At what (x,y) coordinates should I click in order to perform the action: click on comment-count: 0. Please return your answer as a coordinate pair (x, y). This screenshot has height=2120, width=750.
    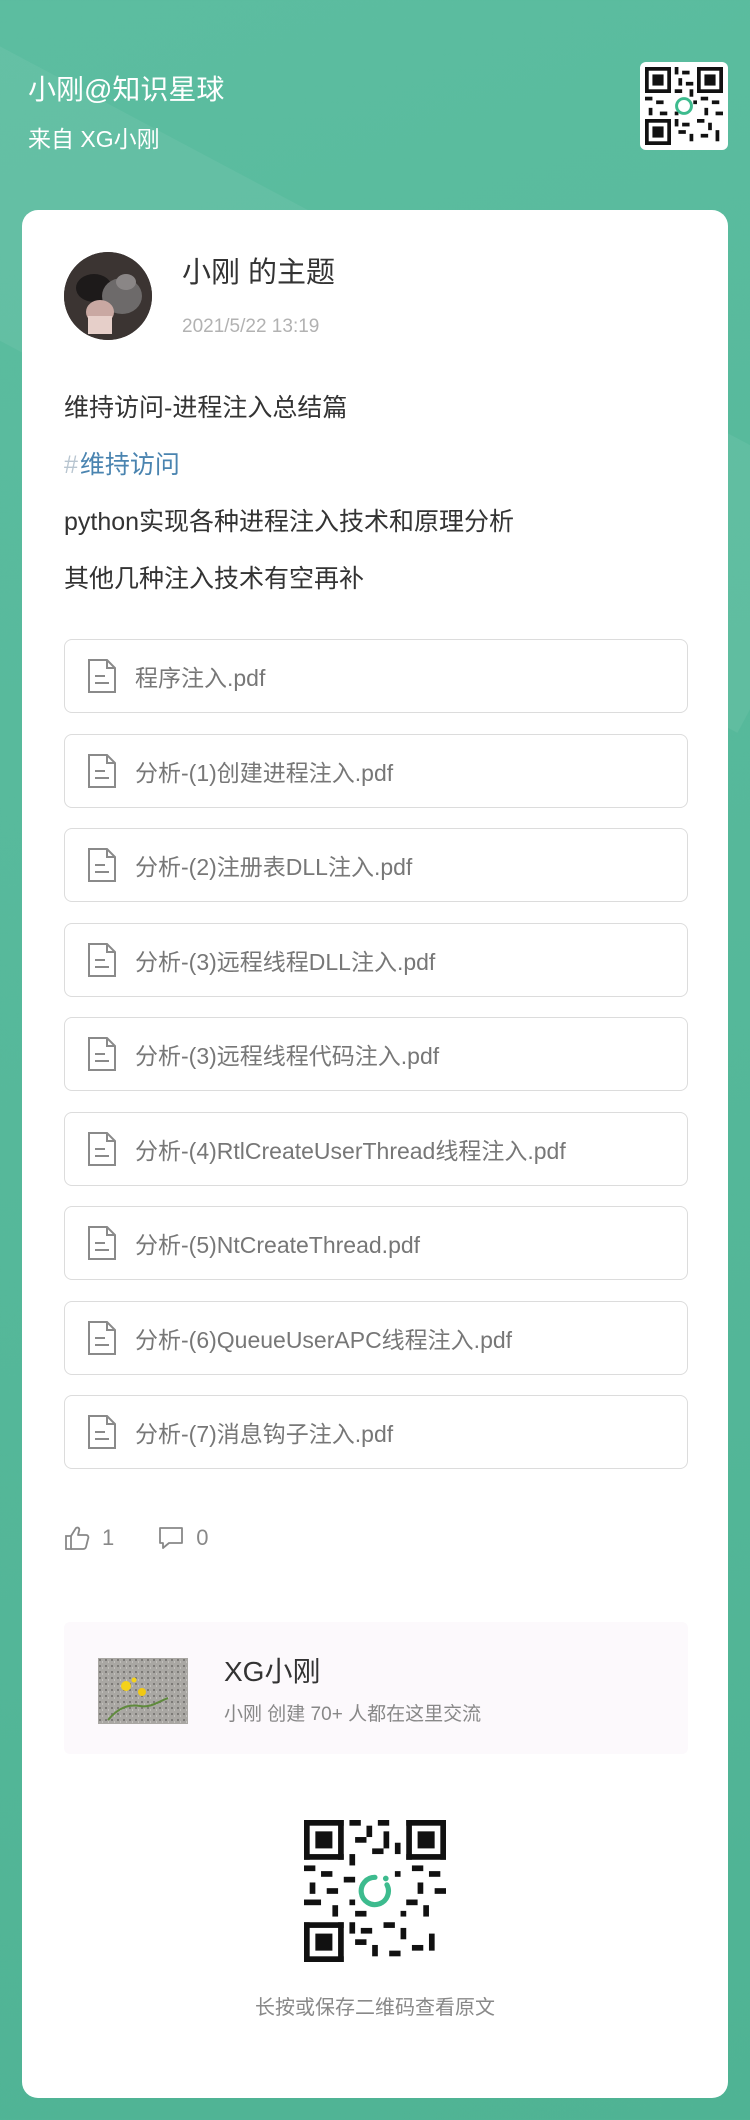
    Looking at the image, I should click on (202, 1537).